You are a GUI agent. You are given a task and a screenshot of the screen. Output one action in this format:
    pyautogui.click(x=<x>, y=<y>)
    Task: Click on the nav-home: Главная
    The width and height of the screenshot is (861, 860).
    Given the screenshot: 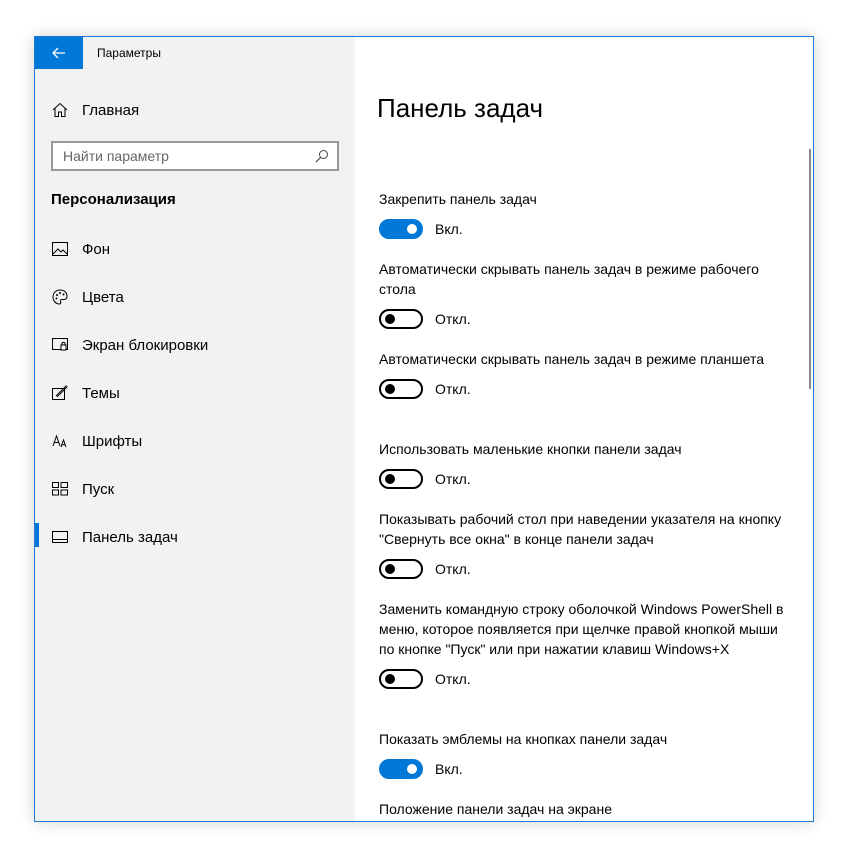 What is the action you would take?
    pyautogui.click(x=95, y=110)
    